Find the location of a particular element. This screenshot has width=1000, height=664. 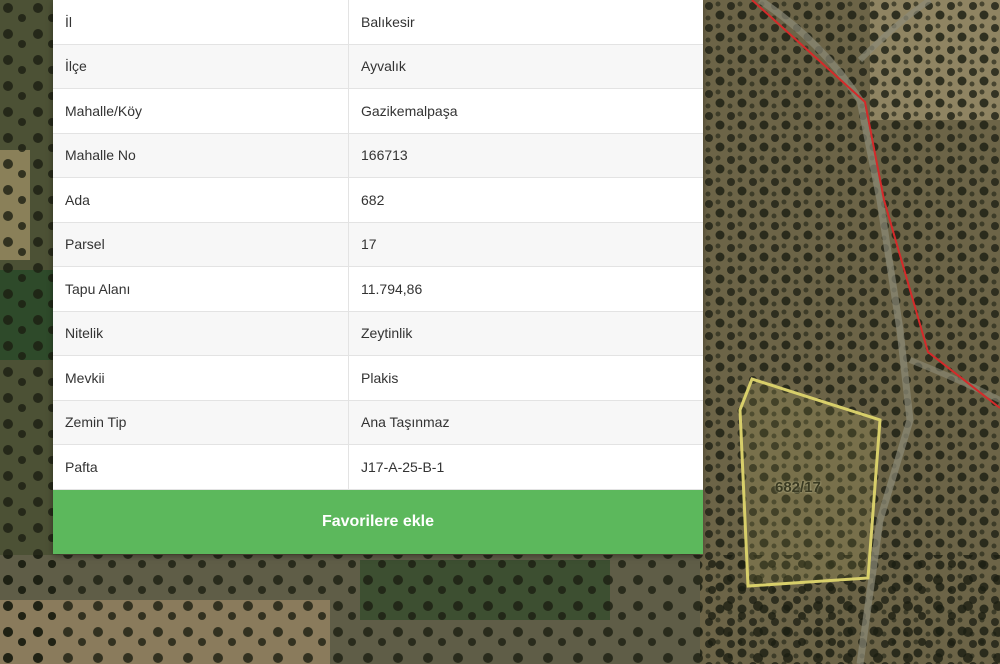

row-value: Gazikemalpaşa is located at coordinates (525, 111).